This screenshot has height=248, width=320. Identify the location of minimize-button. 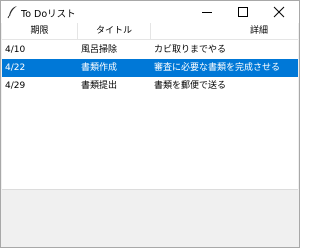
(207, 12).